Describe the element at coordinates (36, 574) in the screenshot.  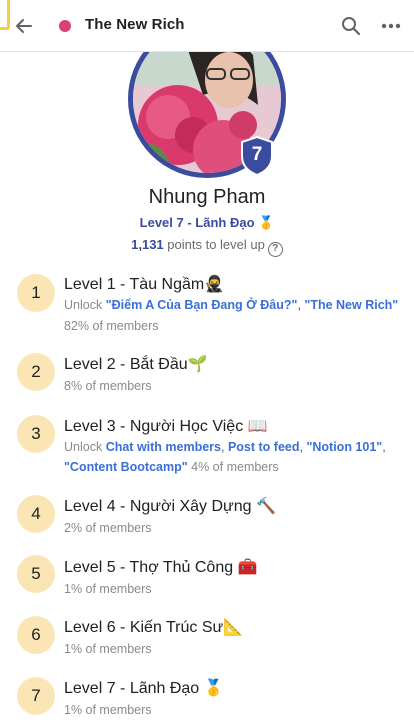
I see `level-number-circle: 5` at that location.